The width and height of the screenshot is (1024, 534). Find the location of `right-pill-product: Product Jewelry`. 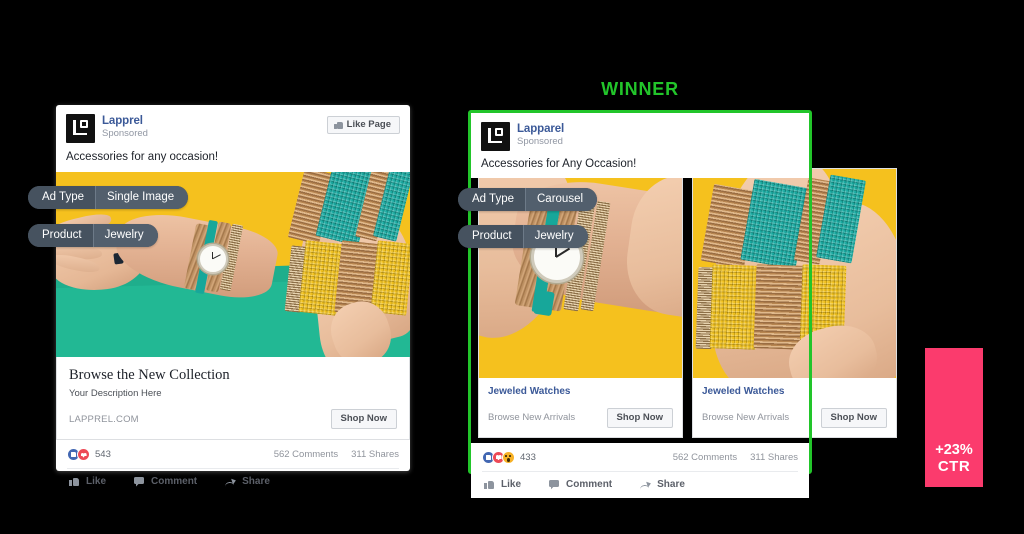

right-pill-product: Product Jewelry is located at coordinates (523, 236).